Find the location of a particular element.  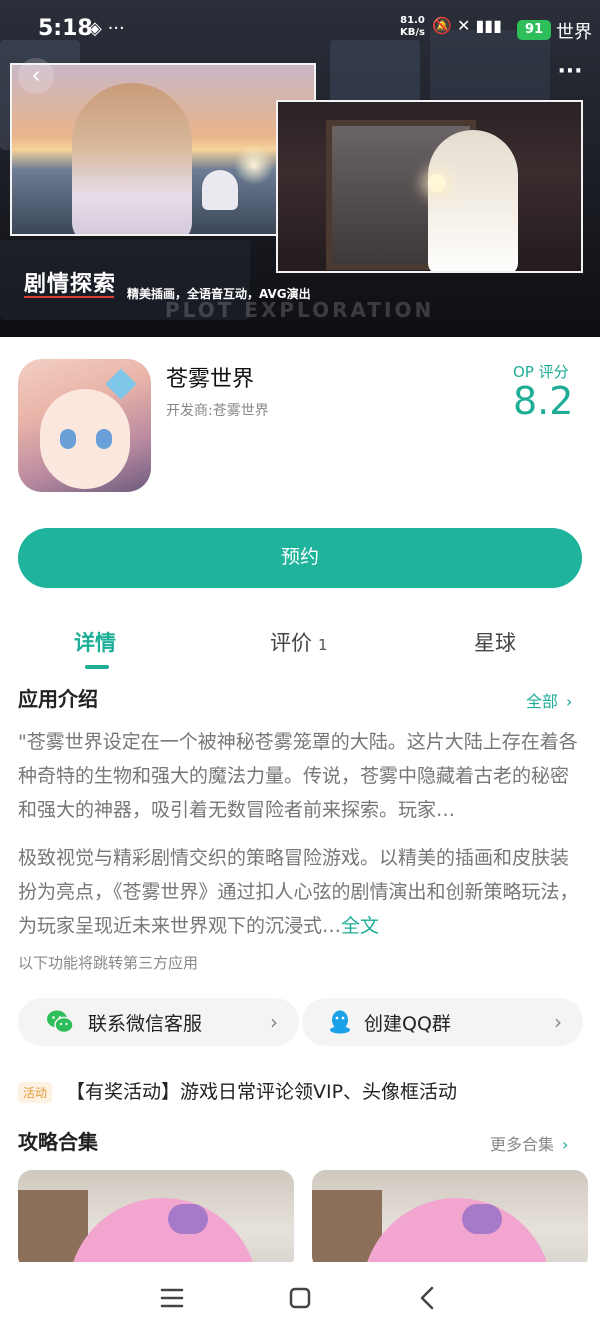

cat-graphic is located at coordinates (220, 190).